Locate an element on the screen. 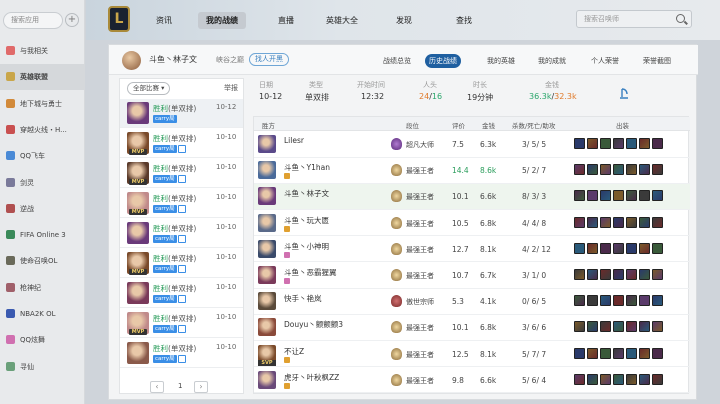  nav-tab: 直播 is located at coordinates (286, 20).